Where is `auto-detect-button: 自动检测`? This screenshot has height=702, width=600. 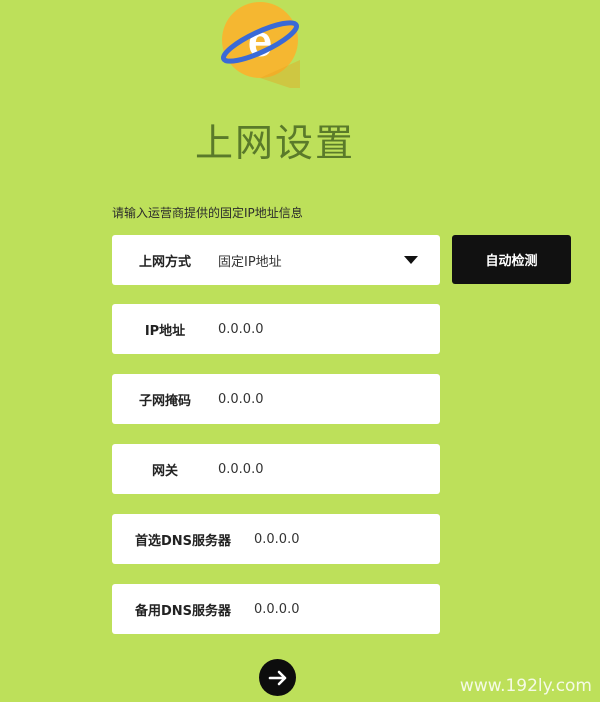 auto-detect-button: 自动检测 is located at coordinates (511, 259).